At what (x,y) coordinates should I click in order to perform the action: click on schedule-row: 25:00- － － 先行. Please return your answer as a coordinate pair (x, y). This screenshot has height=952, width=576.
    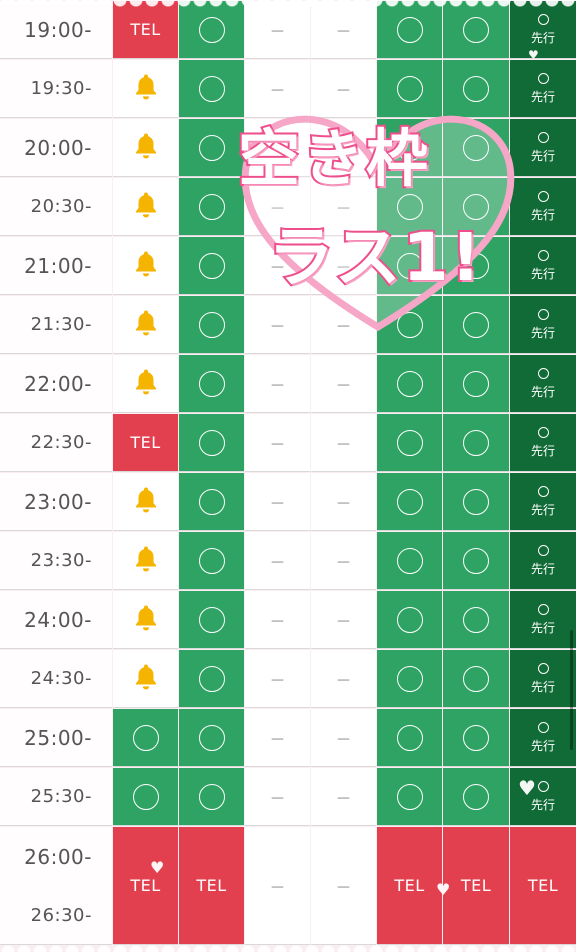
    Looking at the image, I should click on (288, 738).